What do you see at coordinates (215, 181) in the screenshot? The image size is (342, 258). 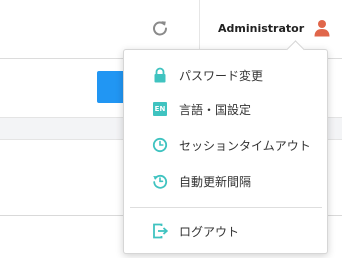 I see `menu-item-label: 自動更新間隔` at bounding box center [215, 181].